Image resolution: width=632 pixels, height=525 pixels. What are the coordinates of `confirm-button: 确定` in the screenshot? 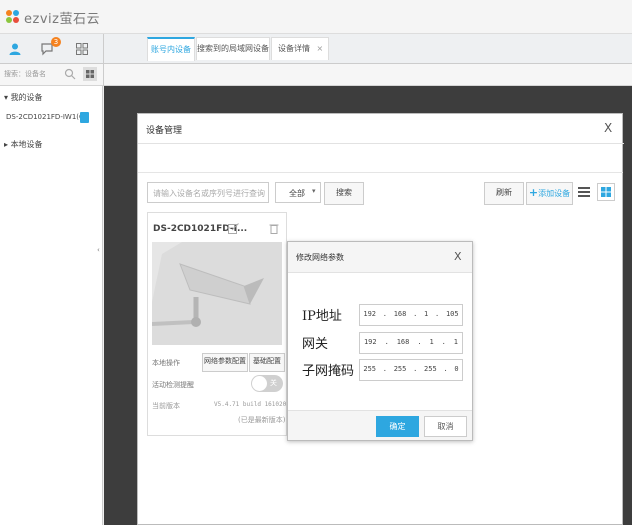 It's located at (397, 426).